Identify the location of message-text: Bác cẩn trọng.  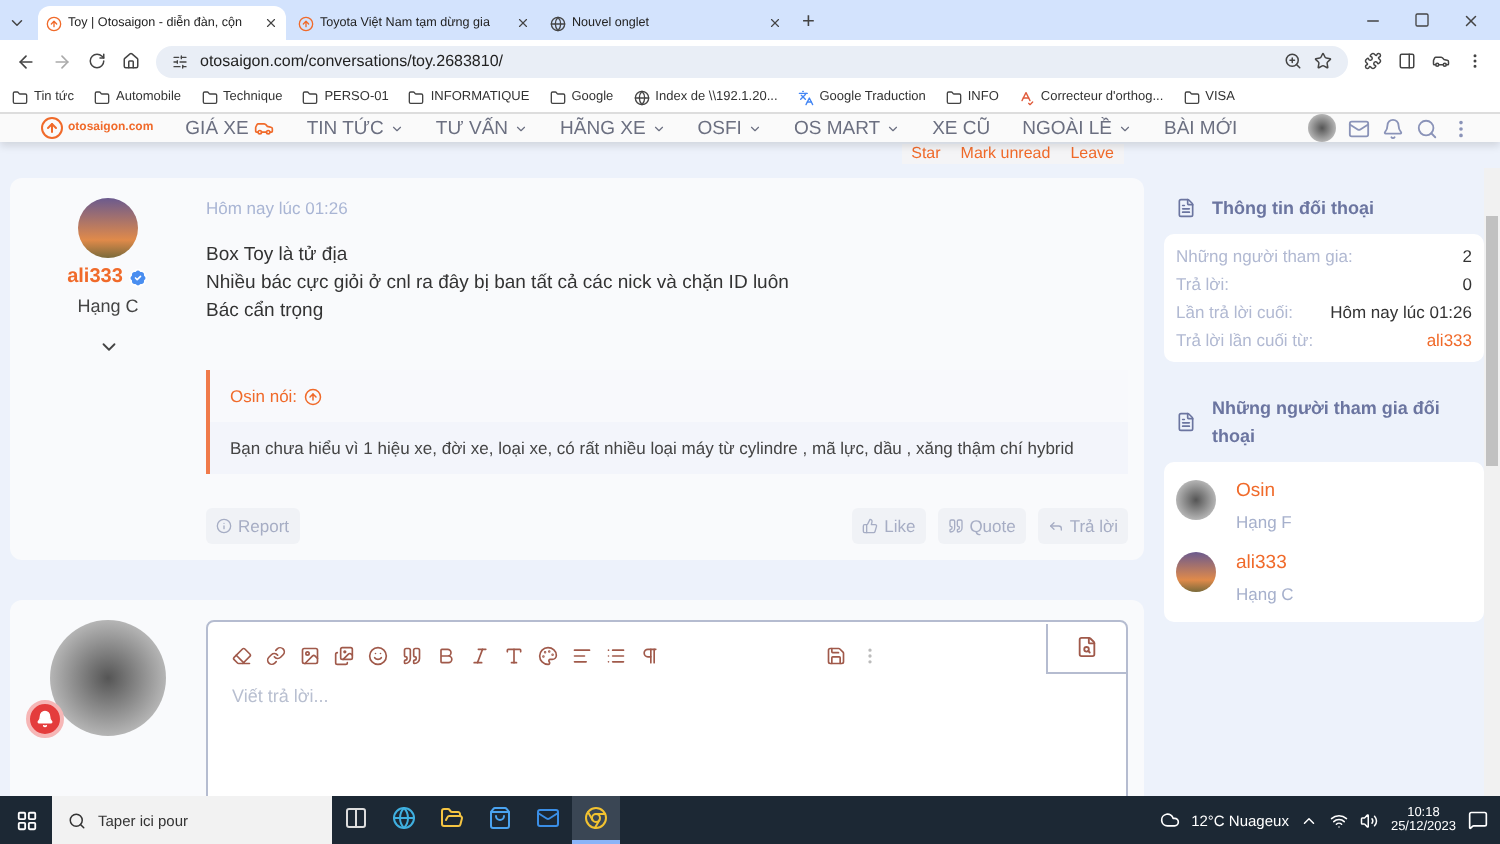
(266, 312).